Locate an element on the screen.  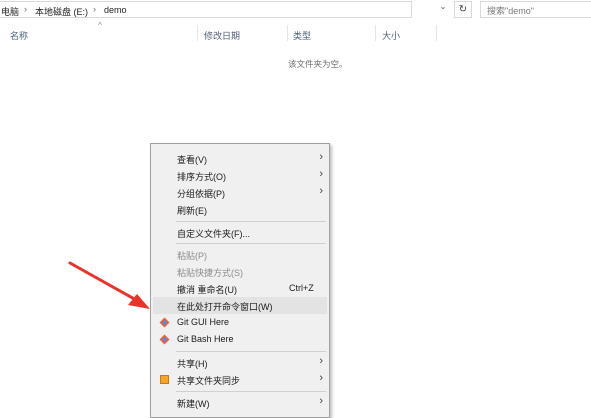
address-bar: 电脑 › 本地磁盘 (E:) › demo is located at coordinates (206, 9).